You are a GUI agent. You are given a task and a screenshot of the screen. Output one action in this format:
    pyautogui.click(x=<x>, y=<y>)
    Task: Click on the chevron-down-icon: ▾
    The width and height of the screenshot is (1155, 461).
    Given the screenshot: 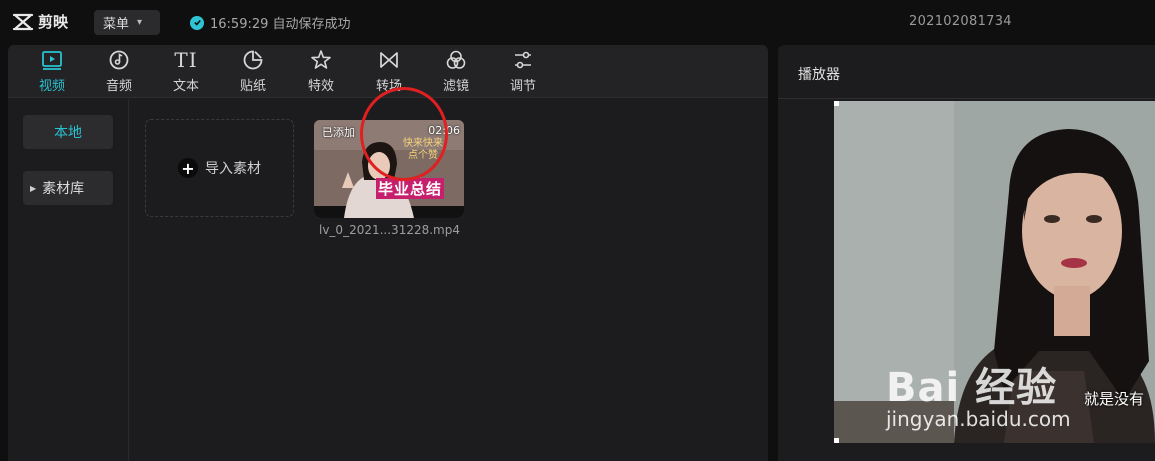 What is the action you would take?
    pyautogui.click(x=140, y=22)
    